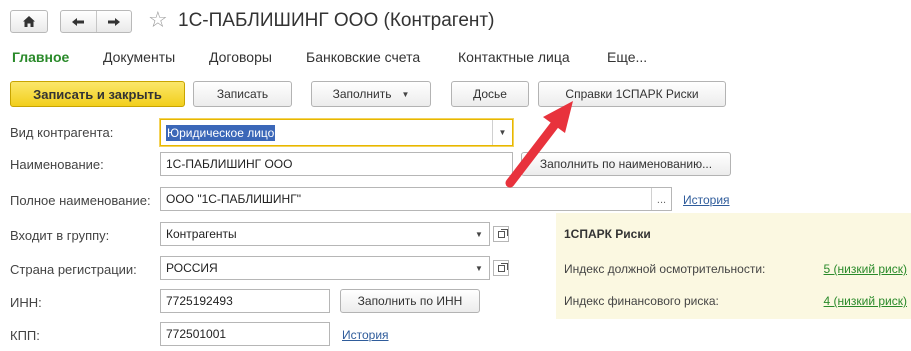 The image size is (911, 351). I want to click on financial-risk-index-value: 4 (низкий риск), so click(865, 301).